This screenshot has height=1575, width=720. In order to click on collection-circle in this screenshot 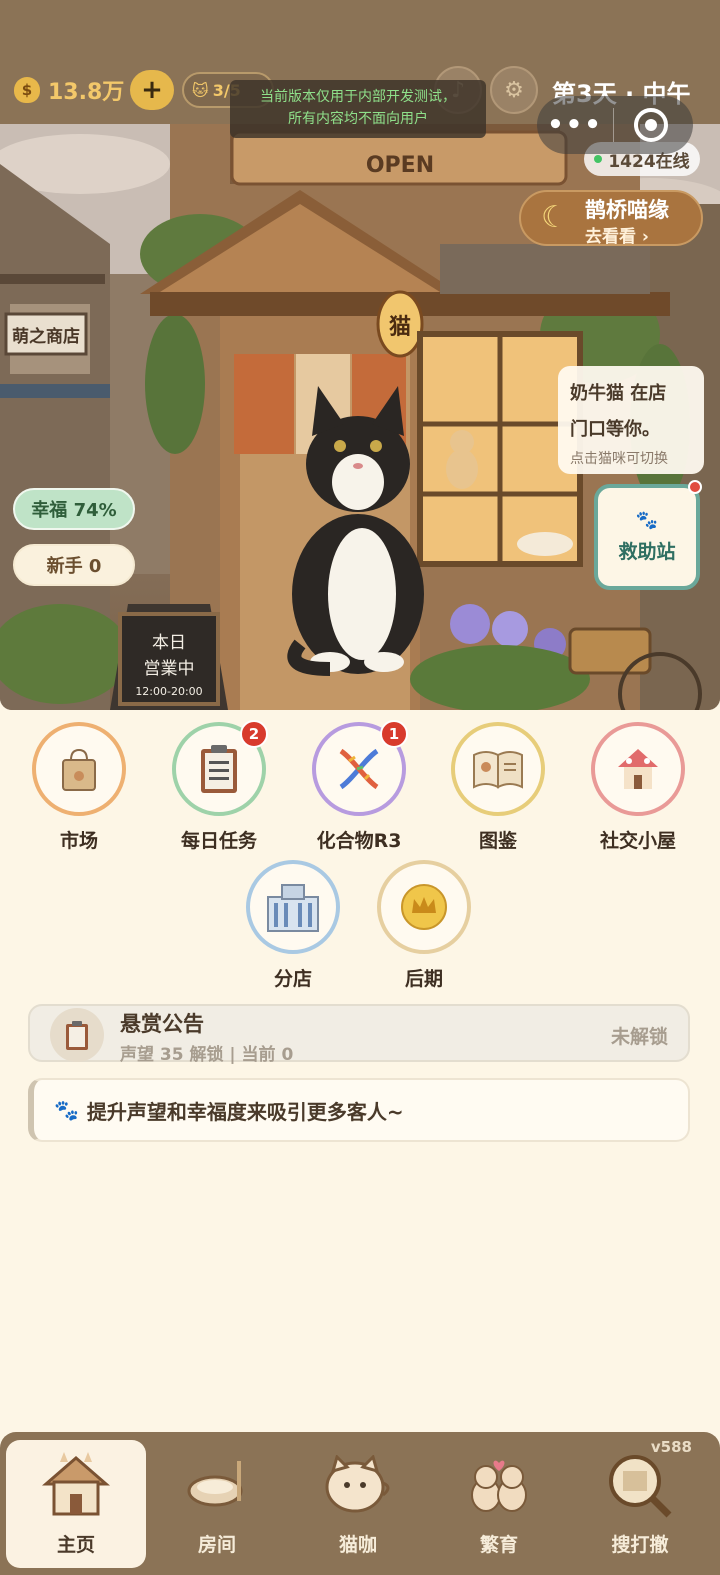, I will do `click(498, 769)`.